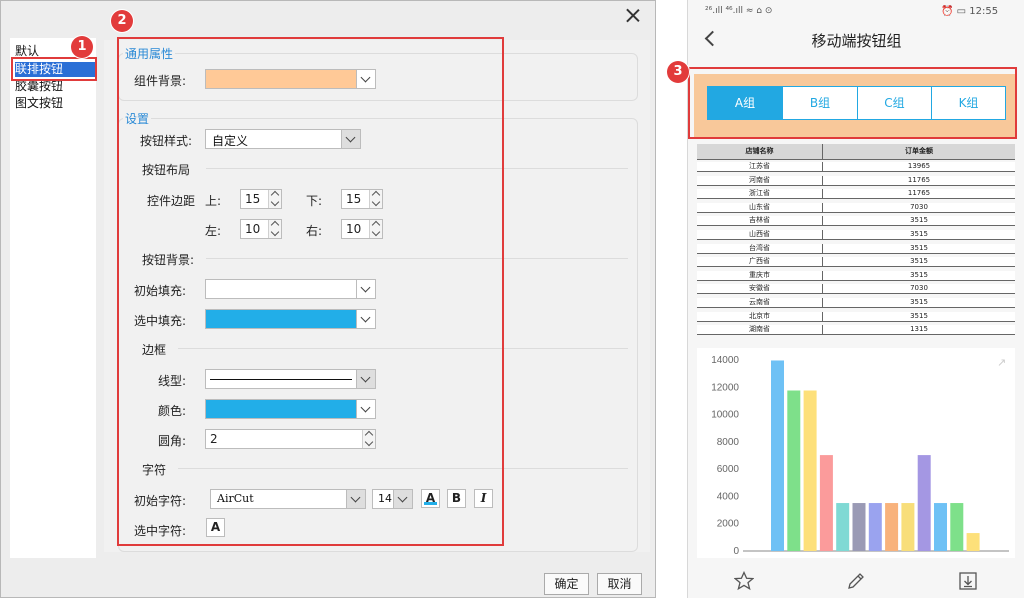  Describe the element at coordinates (760, 152) in the screenshot. I see `table-header-cell: 店铺名称` at that location.